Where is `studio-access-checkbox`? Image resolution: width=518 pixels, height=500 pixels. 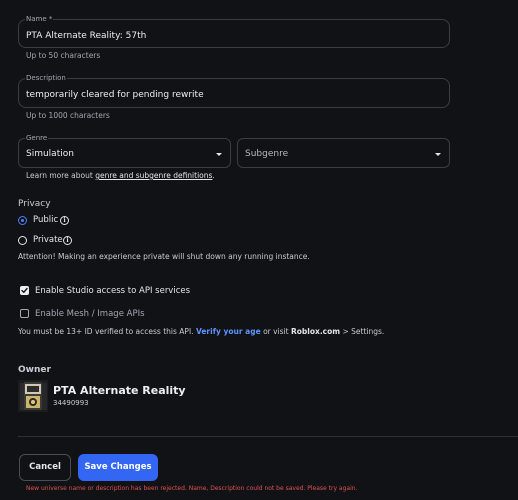 studio-access-checkbox is located at coordinates (24, 290).